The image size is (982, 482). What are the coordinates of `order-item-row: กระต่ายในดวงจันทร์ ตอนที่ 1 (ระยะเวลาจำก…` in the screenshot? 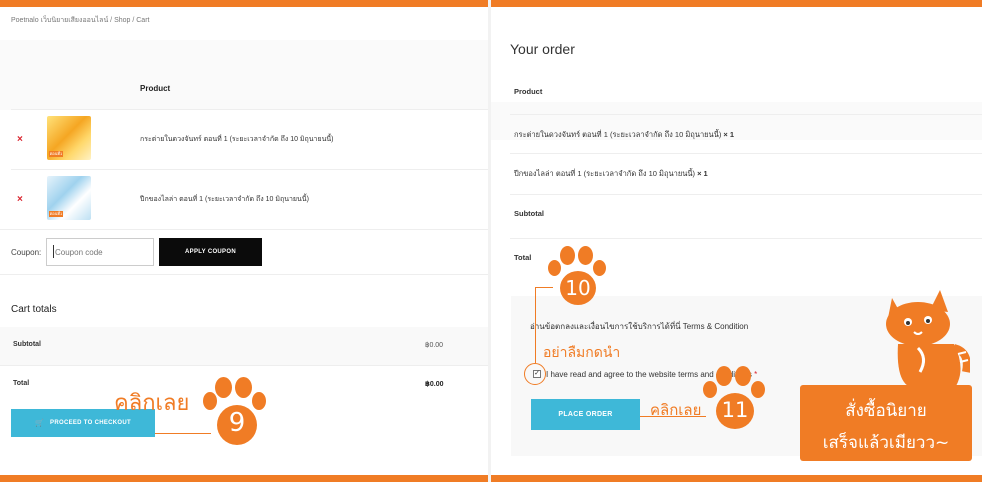 It's located at (746, 134).